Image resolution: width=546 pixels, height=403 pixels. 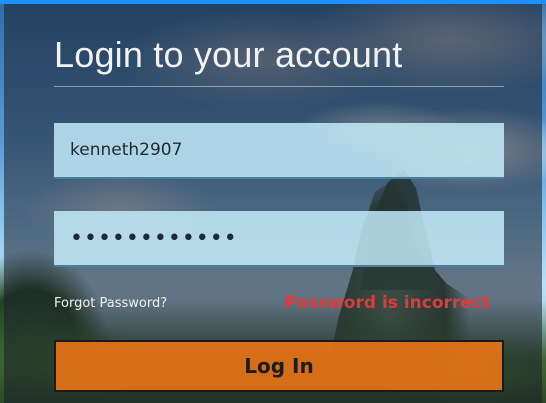 I want to click on forgot-password-link: Forgot Password?, so click(x=110, y=303).